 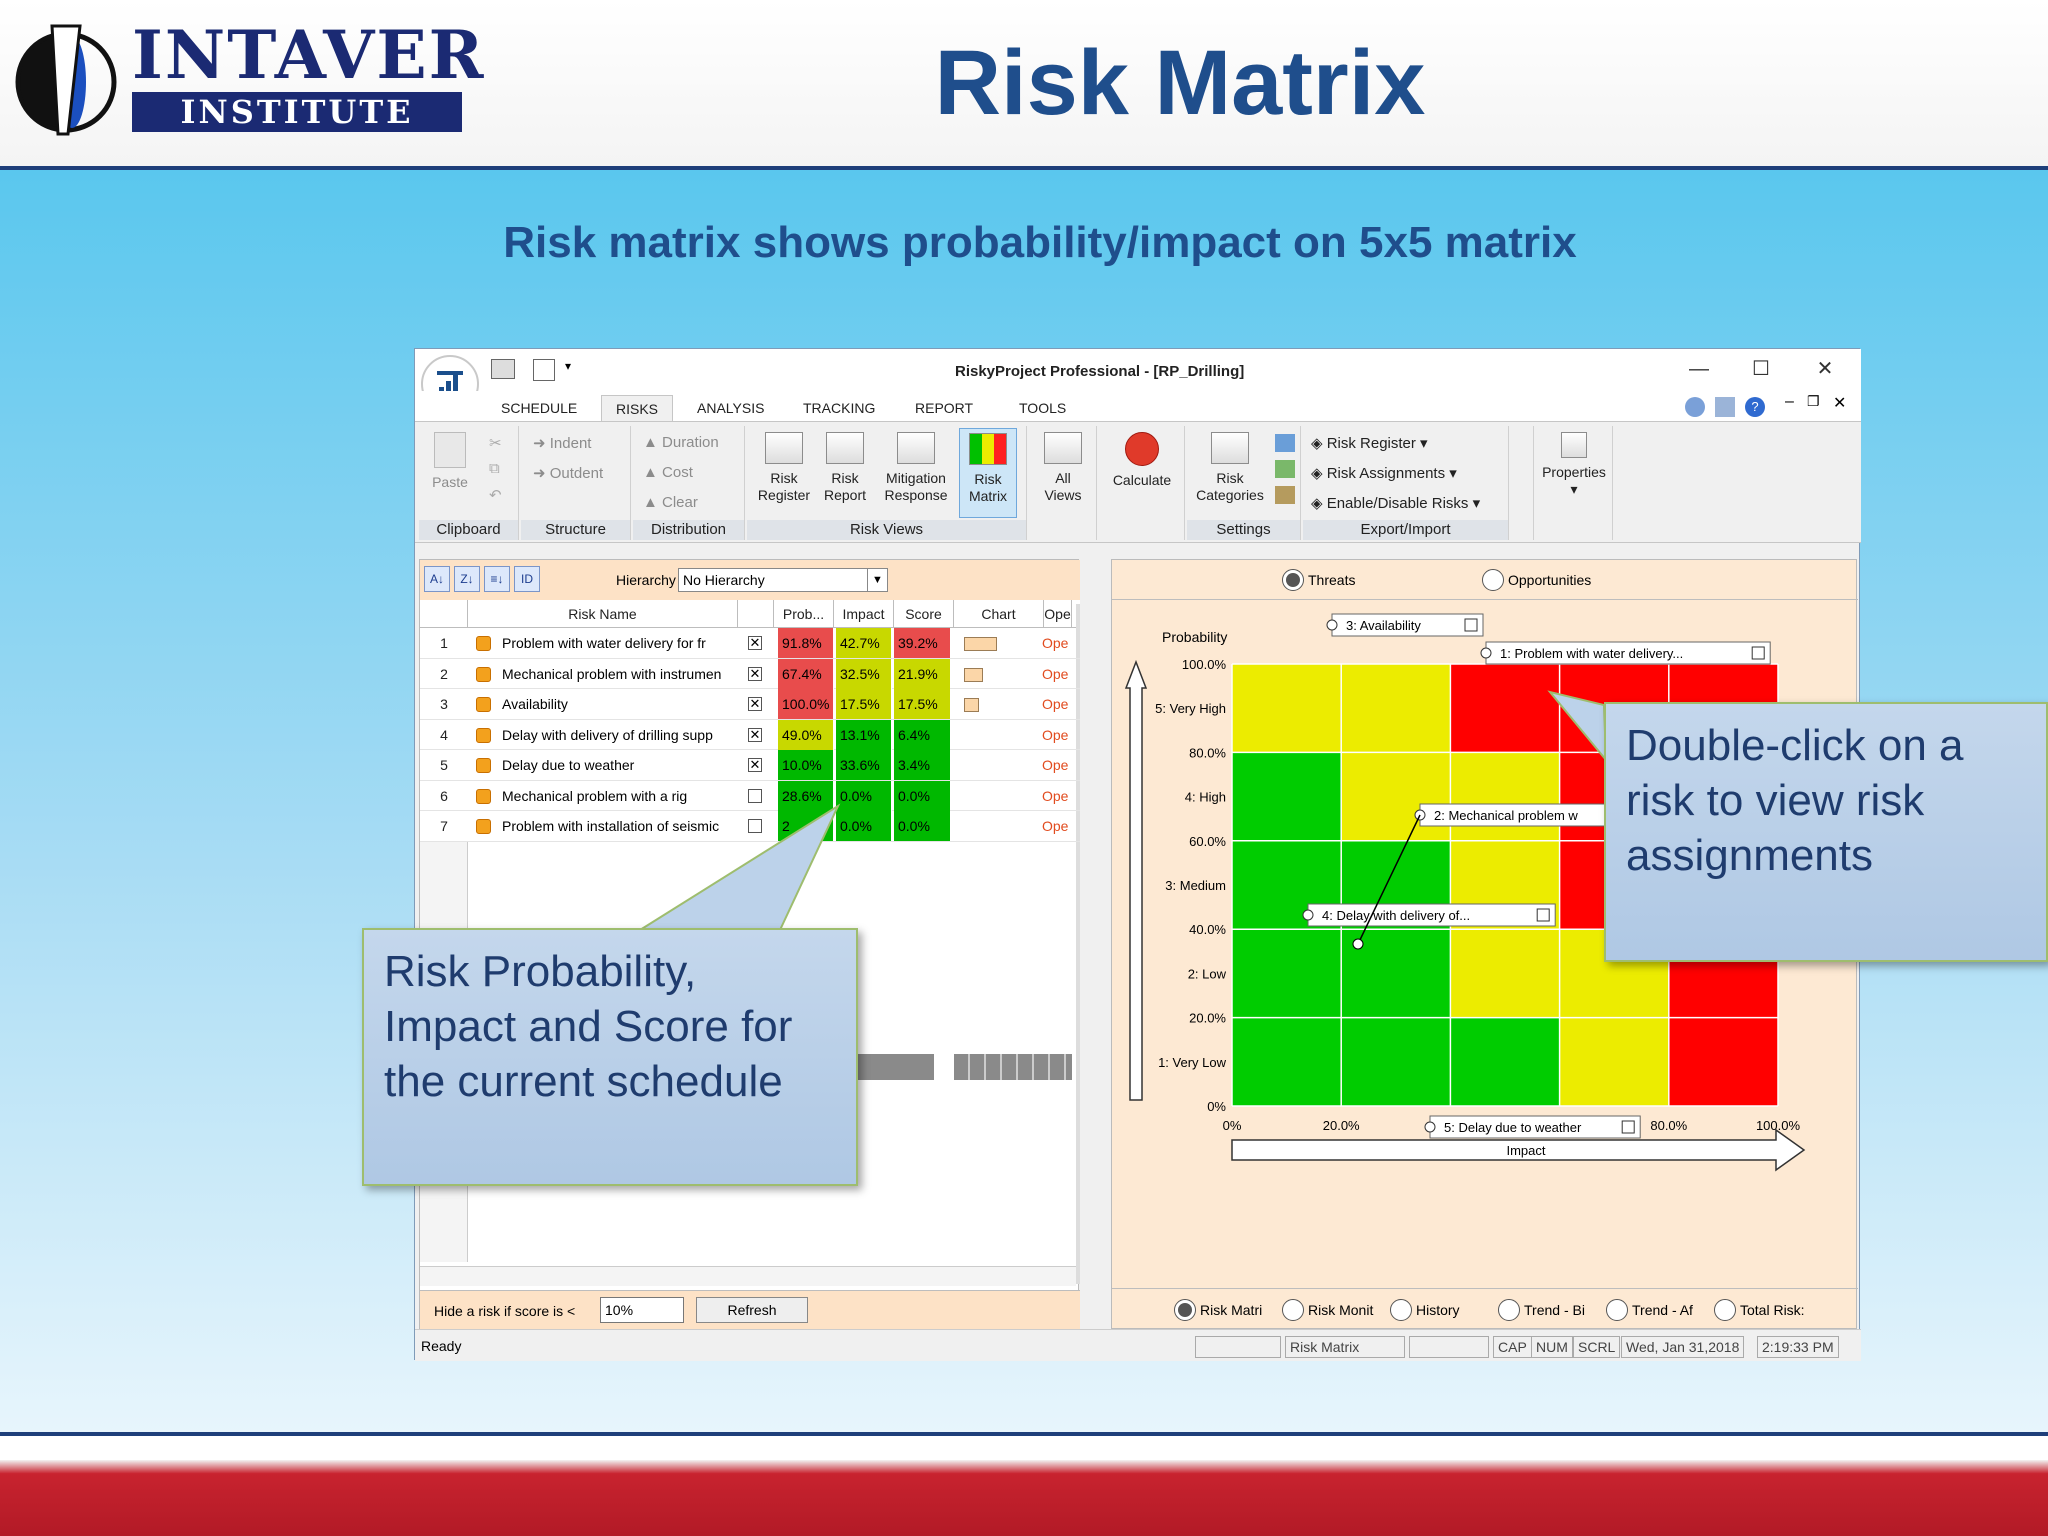 I want to click on export-risk-register-button: ◈ Risk Register ▾, so click(x=1369, y=443).